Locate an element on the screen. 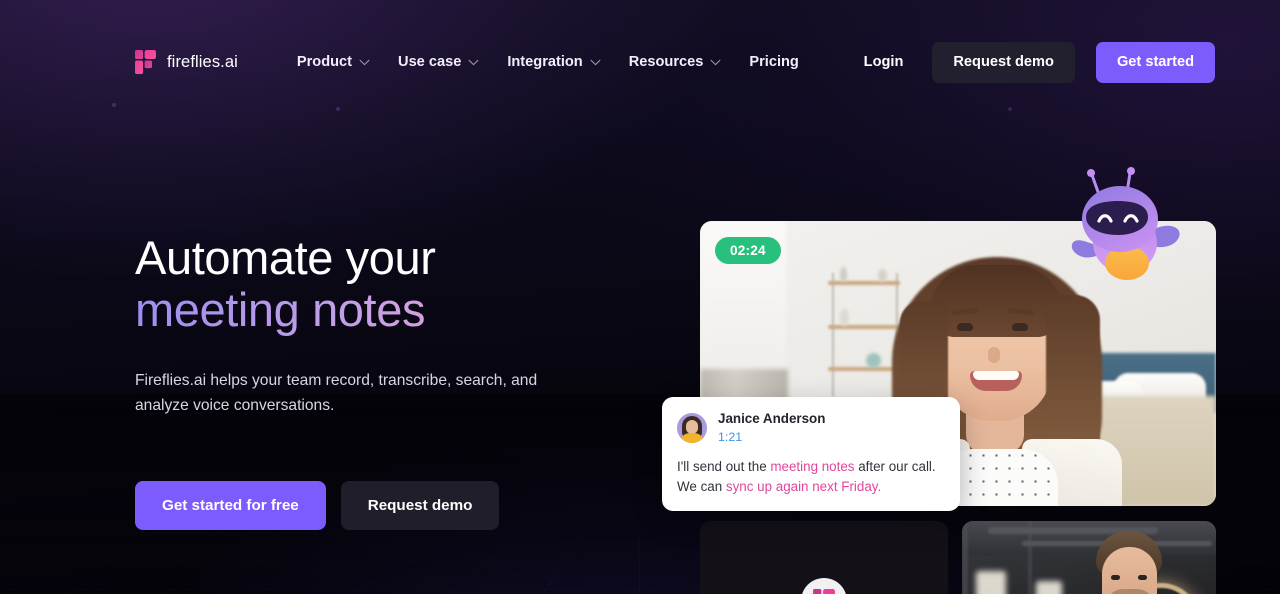  speaker-name: Janice Anderson is located at coordinates (772, 418).